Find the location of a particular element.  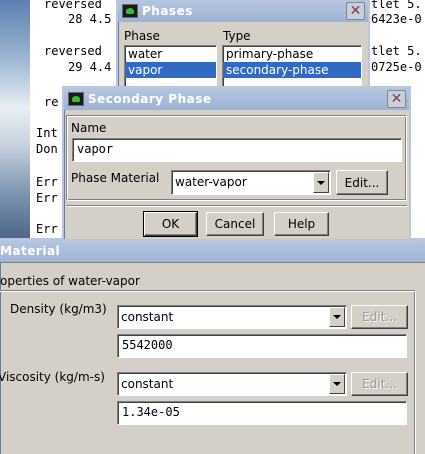

desktop-background is located at coordinates (15, 120).